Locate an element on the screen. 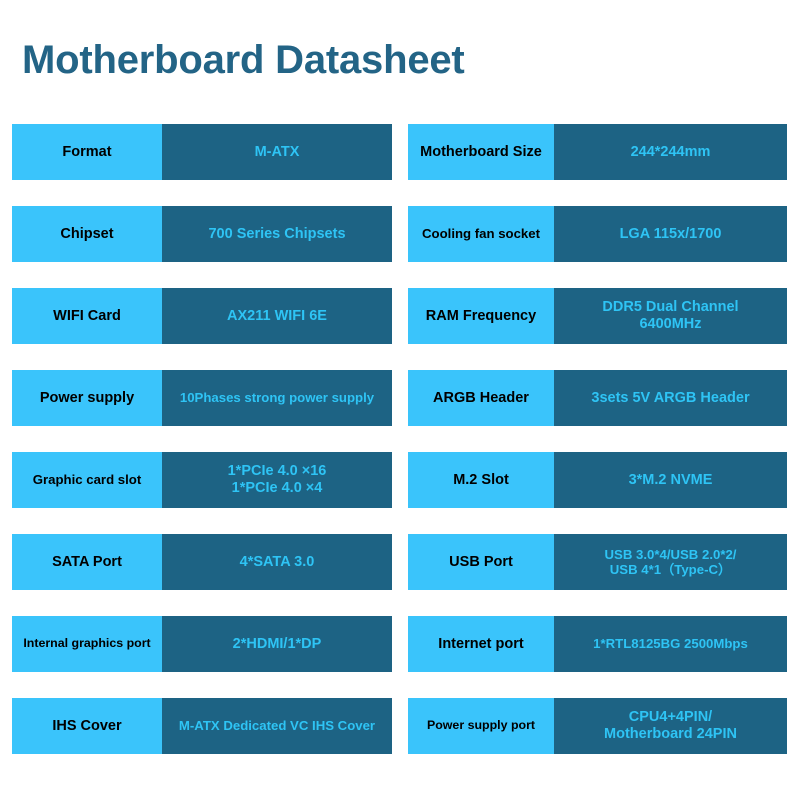 The height and width of the screenshot is (800, 800). spec-label-wifi-card: WIFI Card is located at coordinates (87, 316).